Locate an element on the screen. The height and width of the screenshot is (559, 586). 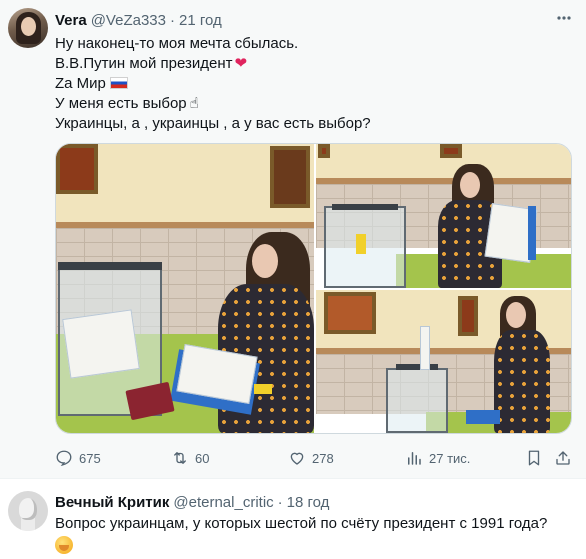
author-handle: @VeZa333 is located at coordinates (128, 20).